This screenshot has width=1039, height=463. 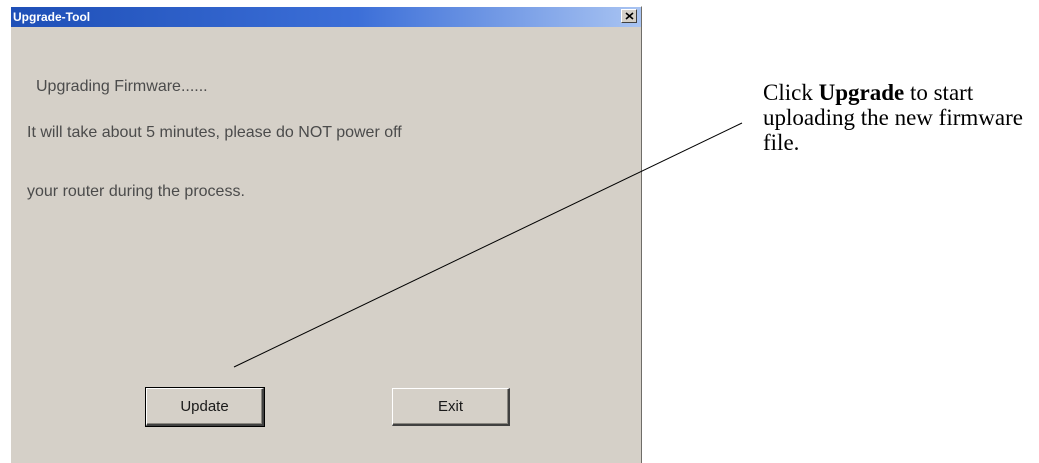 I want to click on callout-prefix: Click, so click(x=791, y=92).